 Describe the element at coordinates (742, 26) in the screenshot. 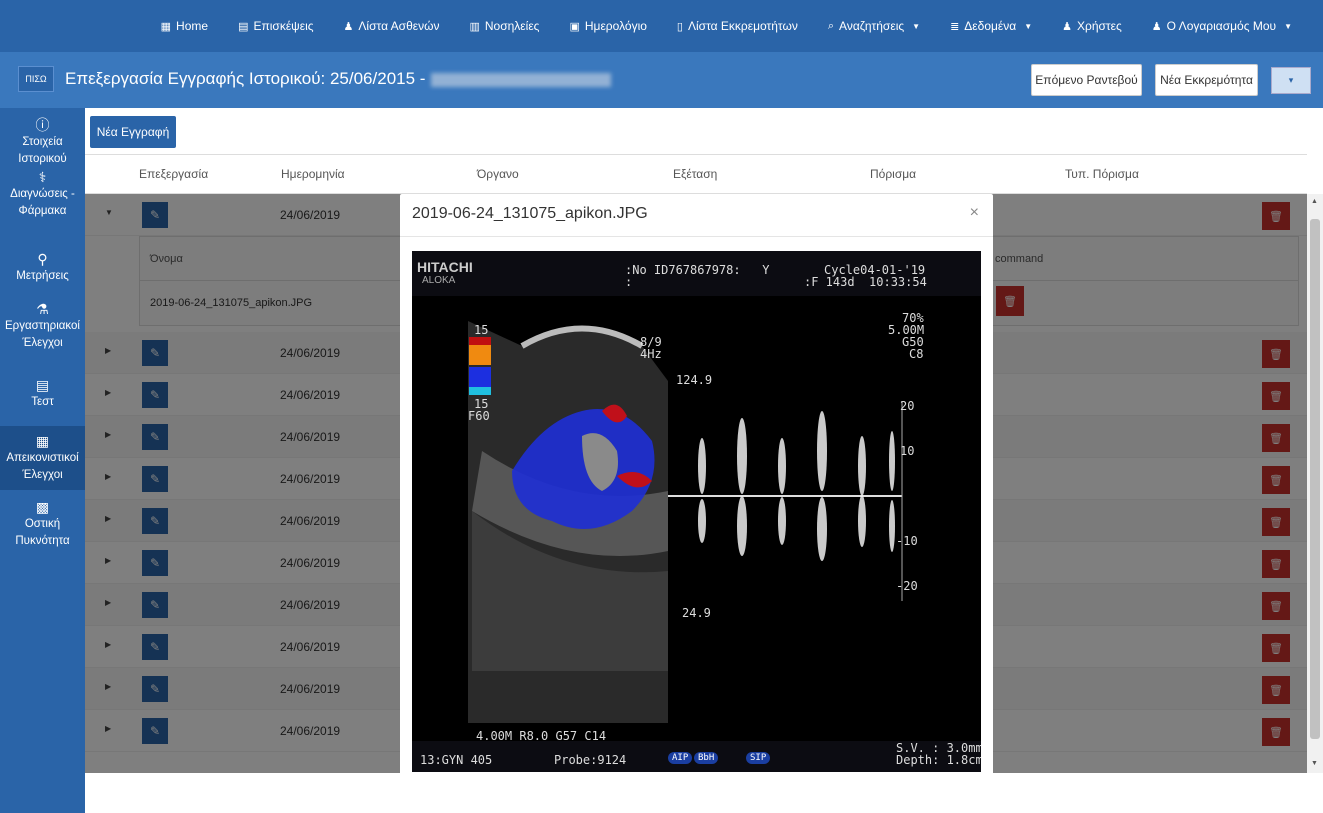

I see `nav-label: Λίστα Εκκρεμοτήτων` at that location.